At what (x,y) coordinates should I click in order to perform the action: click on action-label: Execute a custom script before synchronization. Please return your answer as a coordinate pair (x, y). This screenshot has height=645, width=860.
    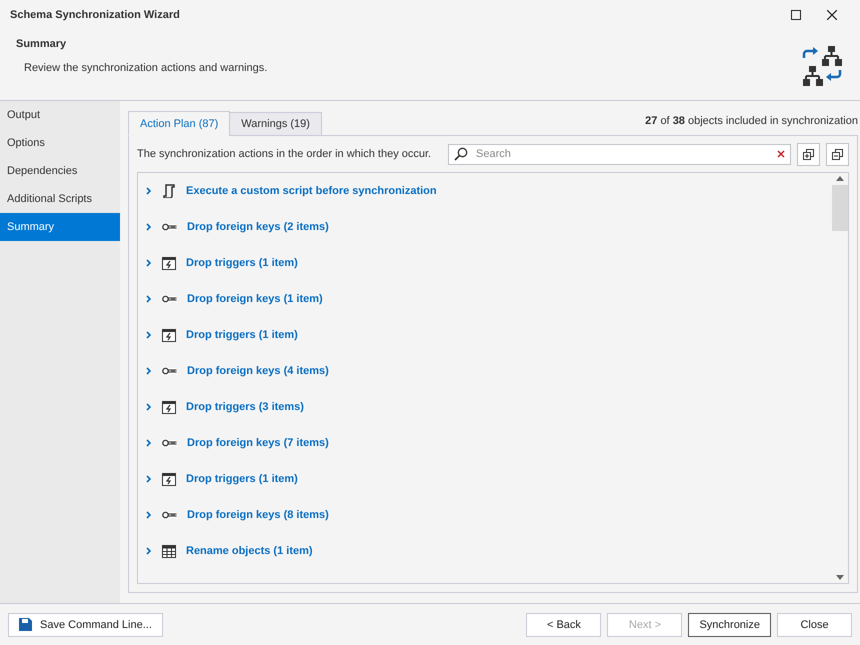
    Looking at the image, I should click on (311, 191).